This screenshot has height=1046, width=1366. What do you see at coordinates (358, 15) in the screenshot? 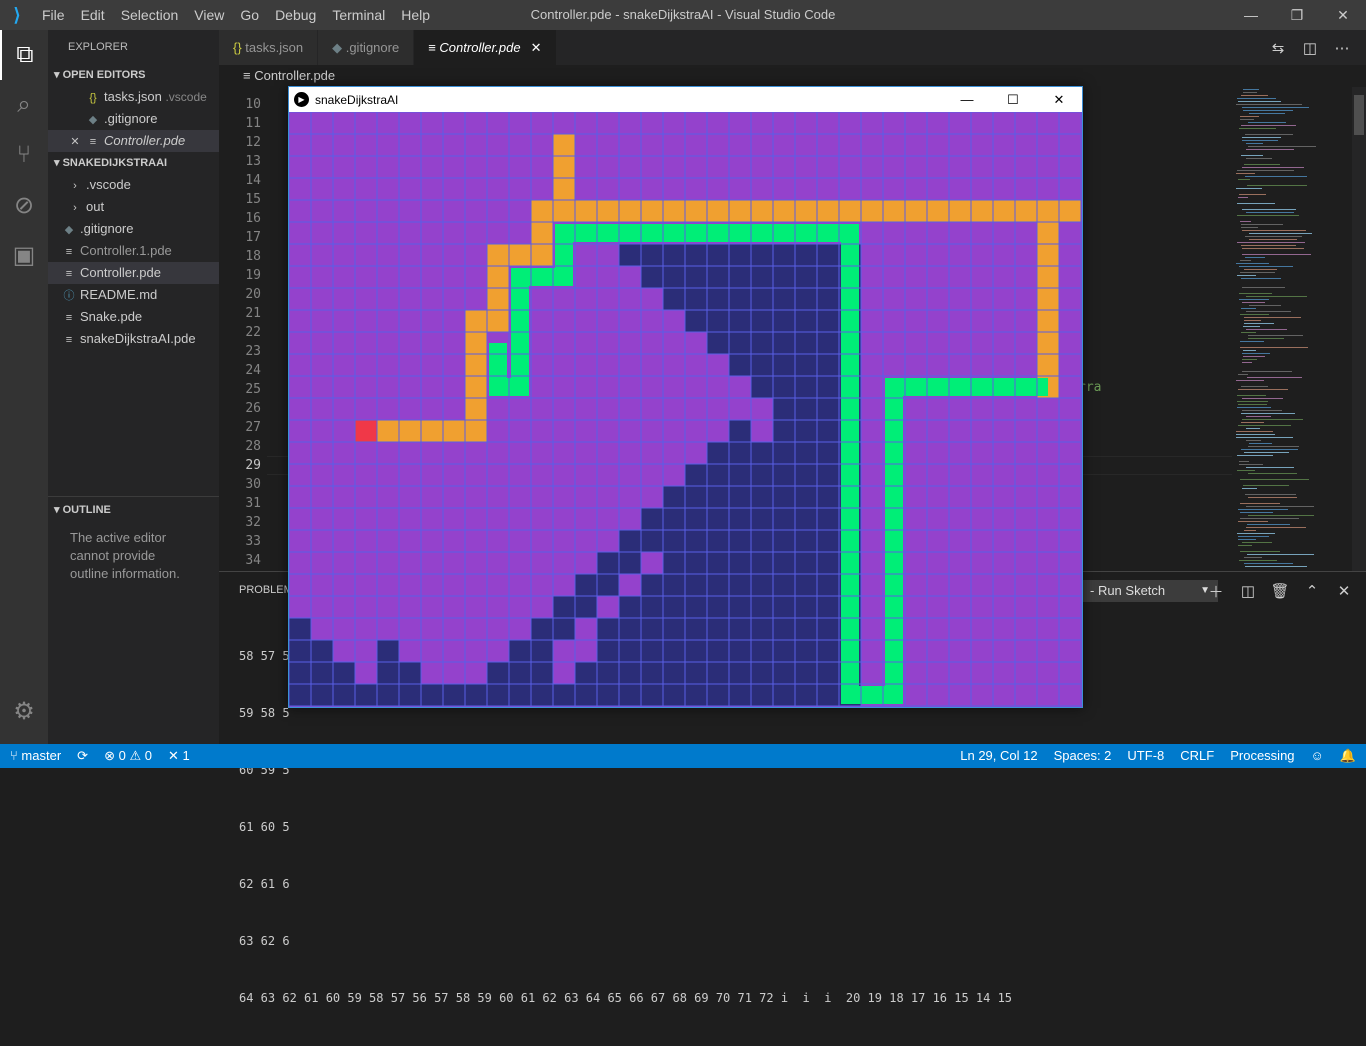
I see `menu-terminal: Terminal` at bounding box center [358, 15].